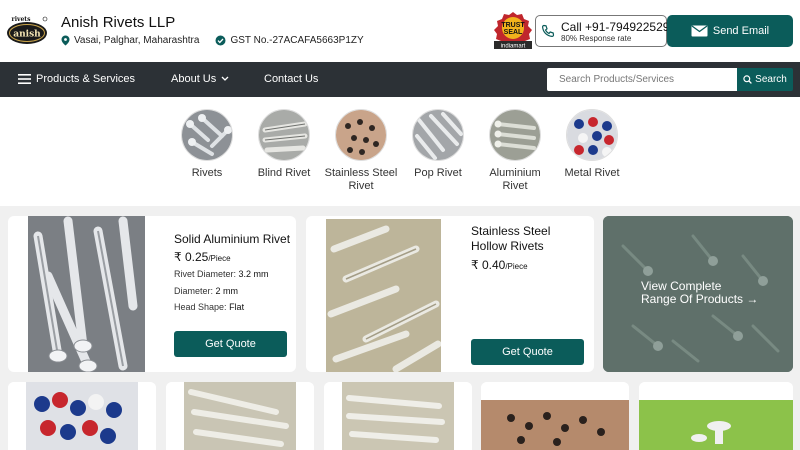 This screenshot has width=800, height=450. What do you see at coordinates (227, 291) in the screenshot?
I see `spec-value: 2 mm` at bounding box center [227, 291].